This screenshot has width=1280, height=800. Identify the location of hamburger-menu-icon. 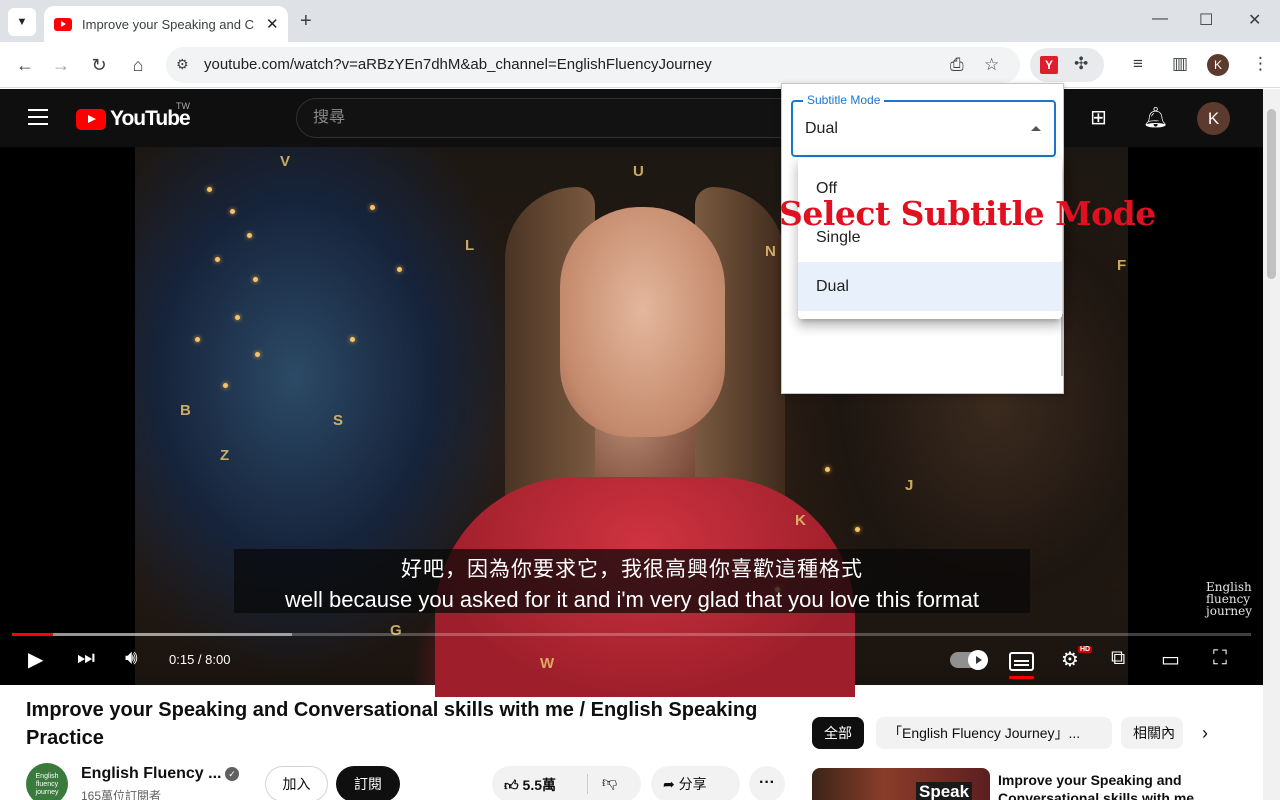
(38, 117).